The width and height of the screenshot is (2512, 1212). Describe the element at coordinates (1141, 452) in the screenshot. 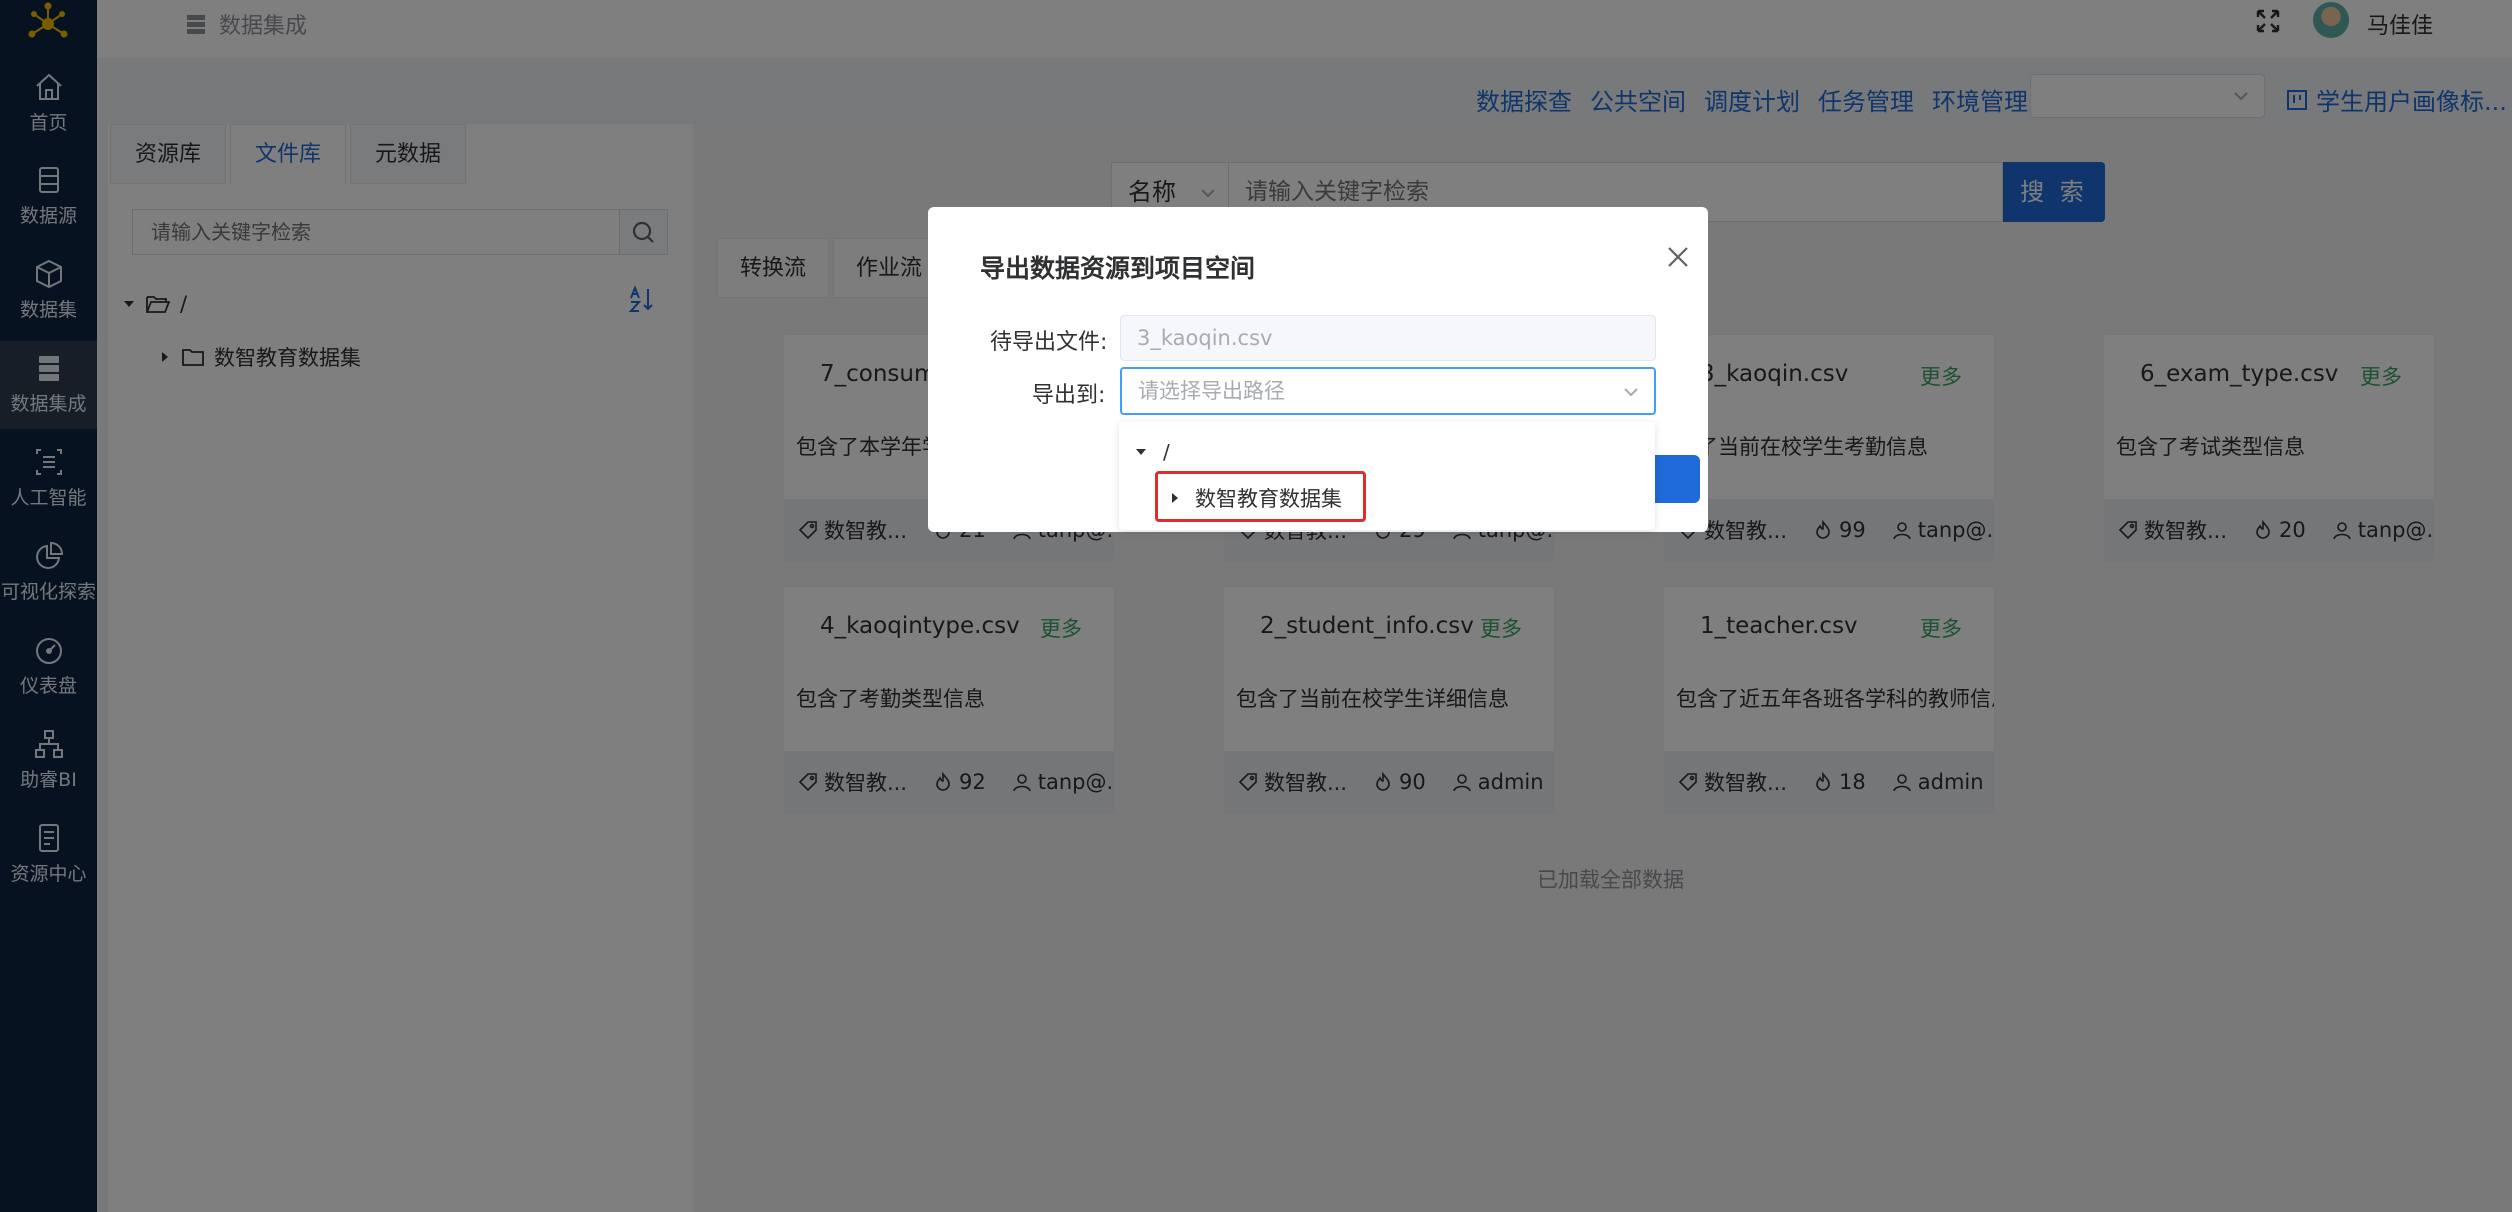

I see `caret-down-icon` at that location.